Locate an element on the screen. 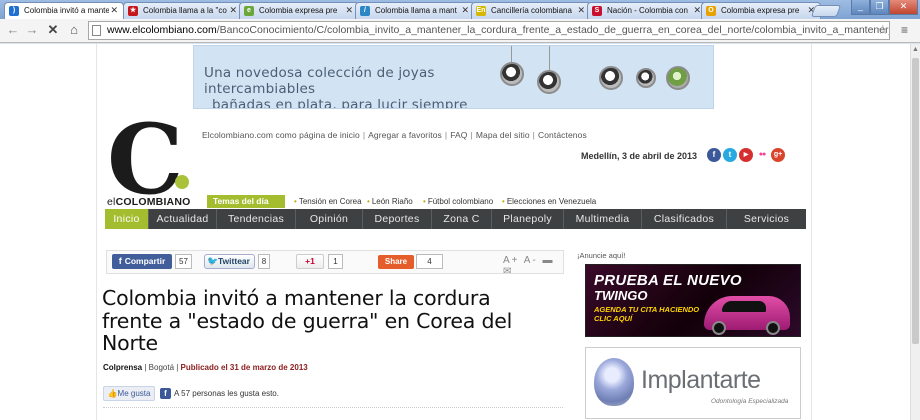  googleplus-icon: g+ is located at coordinates (778, 155).